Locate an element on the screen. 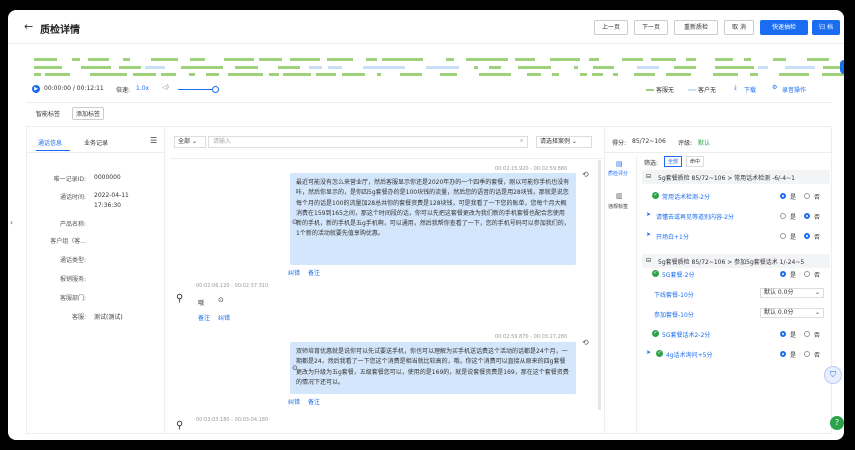 The image size is (855, 450). score-item-label: 开场白+1分 is located at coordinates (672, 237).